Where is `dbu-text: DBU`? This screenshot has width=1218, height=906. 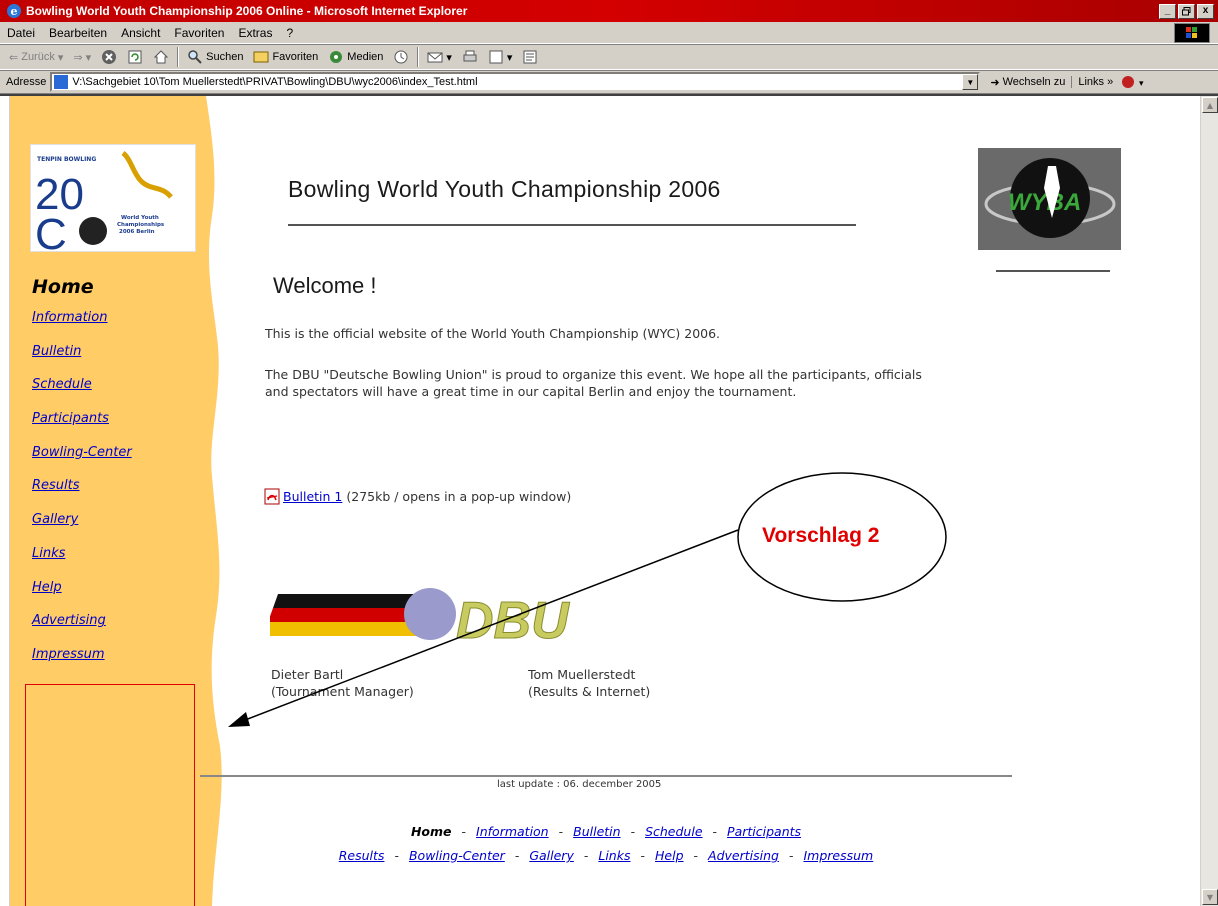 dbu-text: DBU is located at coordinates (513, 620).